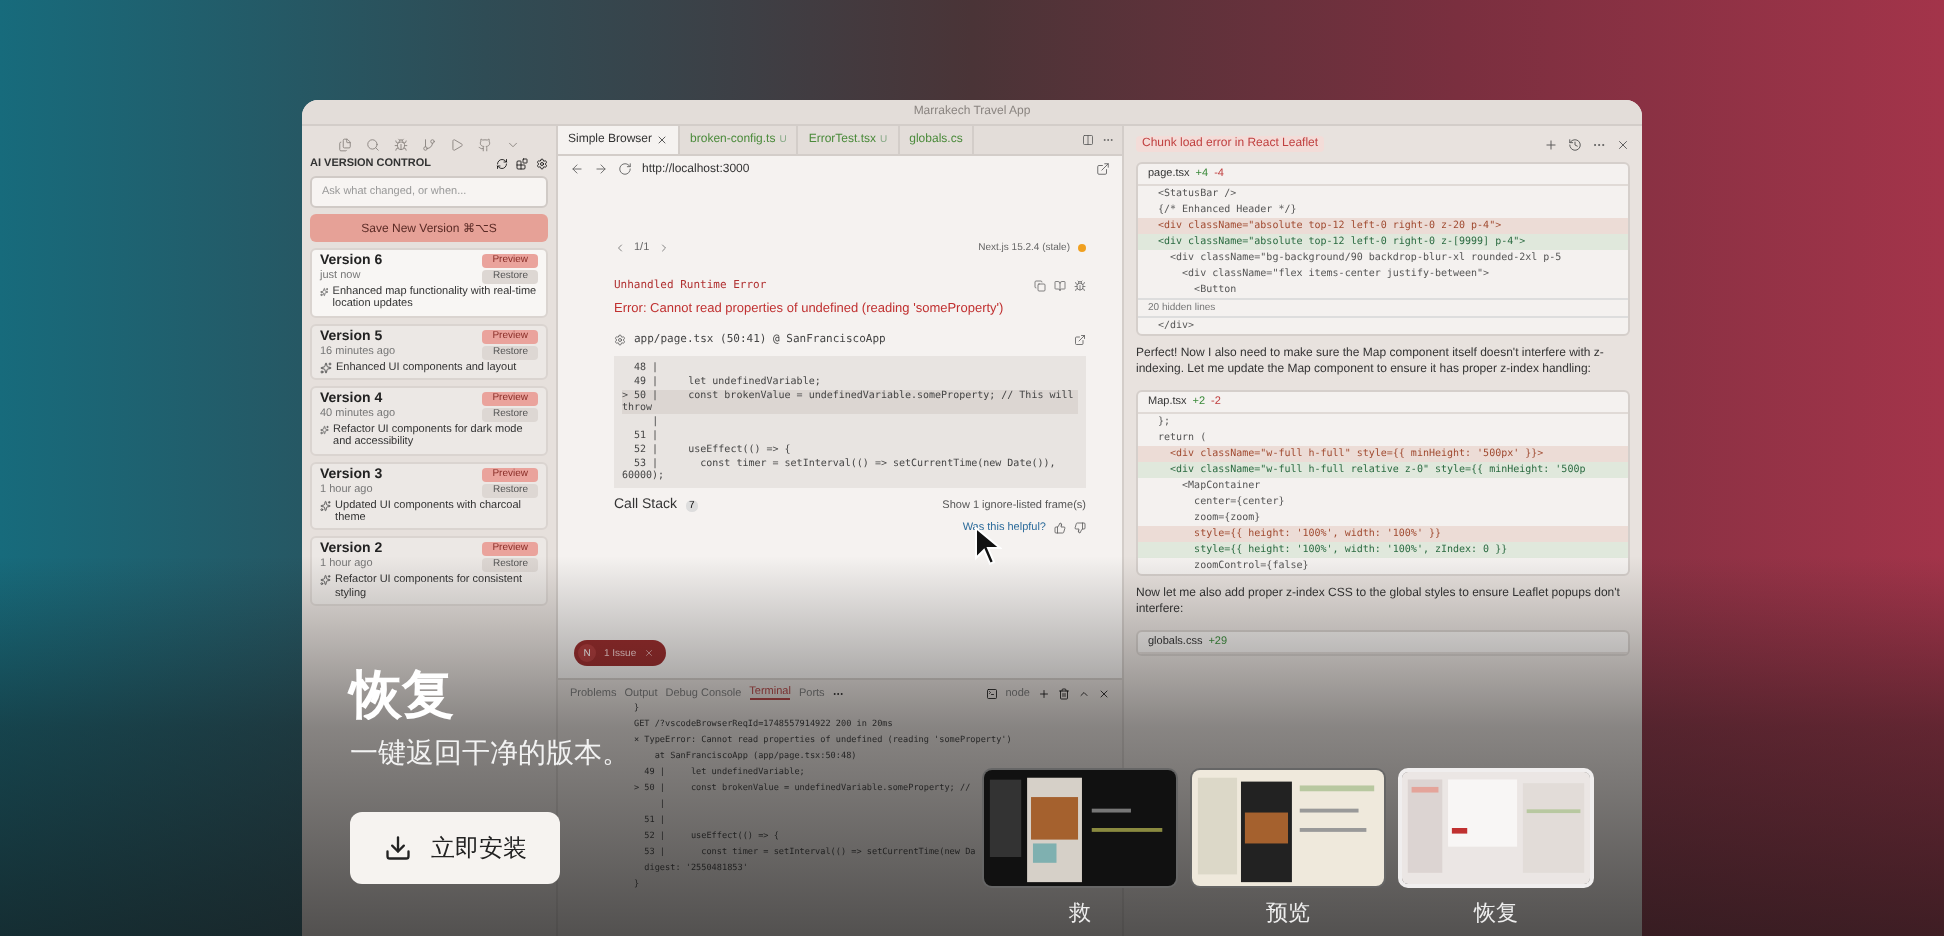 The width and height of the screenshot is (1944, 936). I want to click on play-icon, so click(457, 145).